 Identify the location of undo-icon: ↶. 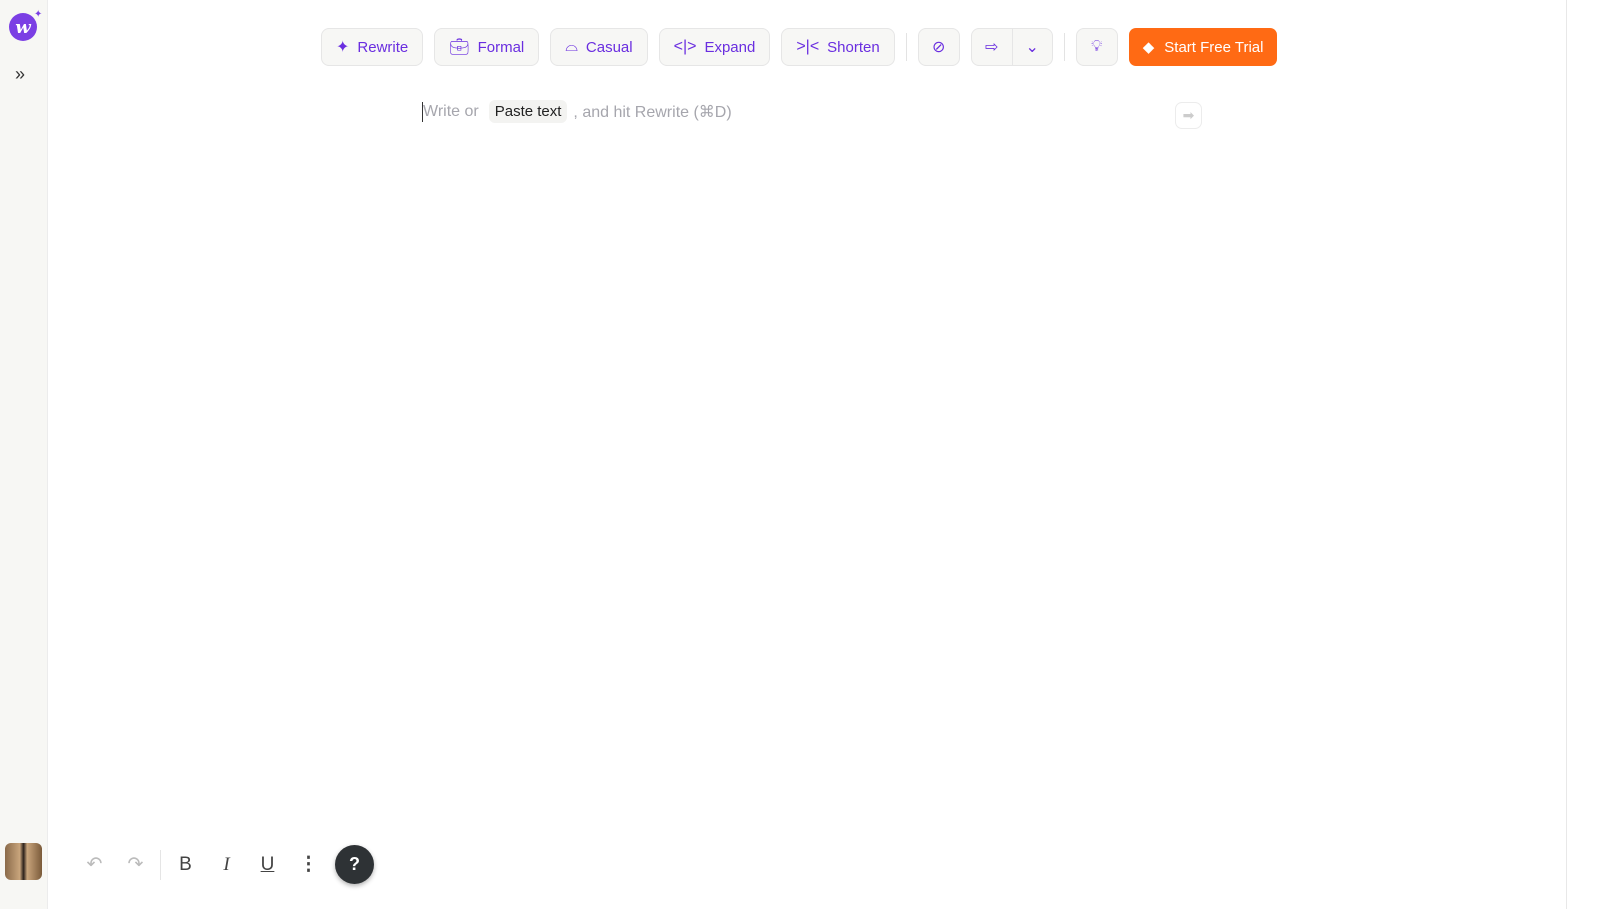
(94, 865).